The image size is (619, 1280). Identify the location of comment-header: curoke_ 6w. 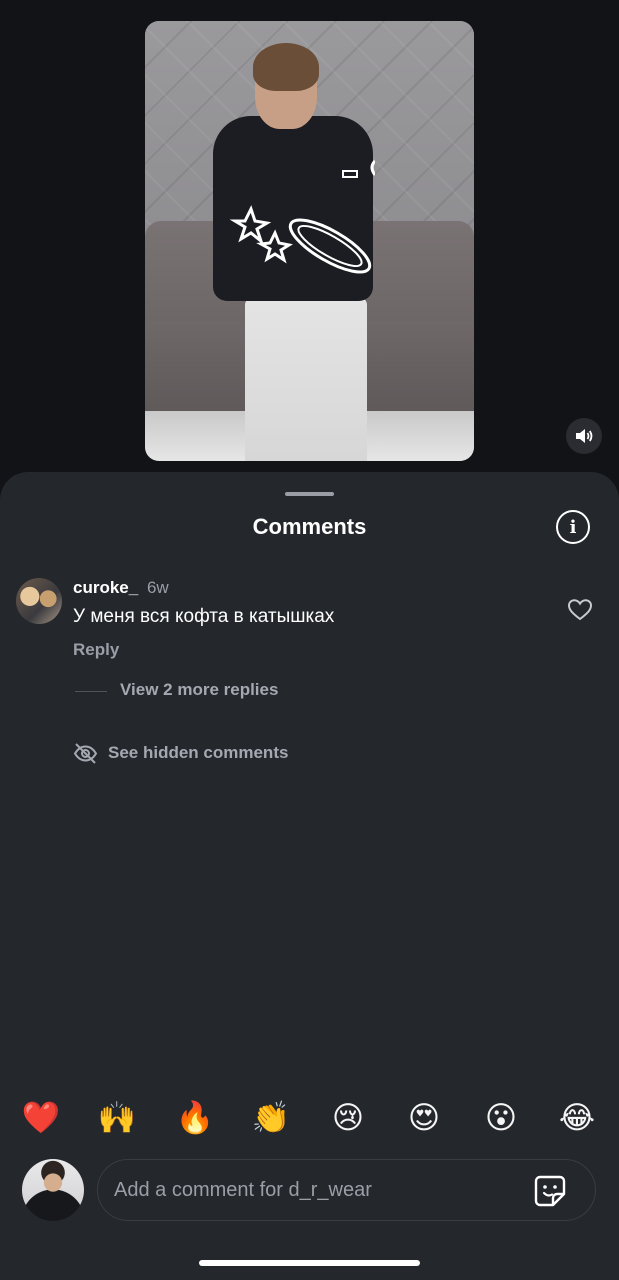
(121, 588).